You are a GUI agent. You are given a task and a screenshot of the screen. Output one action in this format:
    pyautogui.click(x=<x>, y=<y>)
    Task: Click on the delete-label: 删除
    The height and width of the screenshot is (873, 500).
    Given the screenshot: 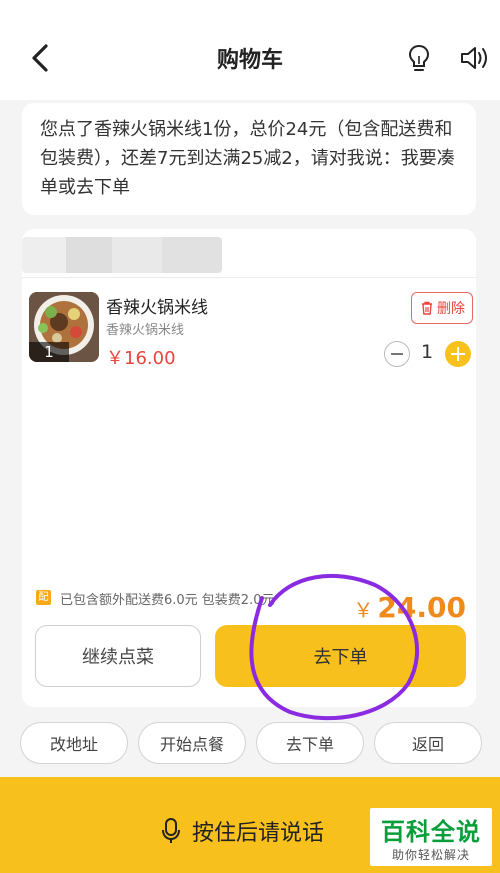 What is the action you would take?
    pyautogui.click(x=451, y=309)
    